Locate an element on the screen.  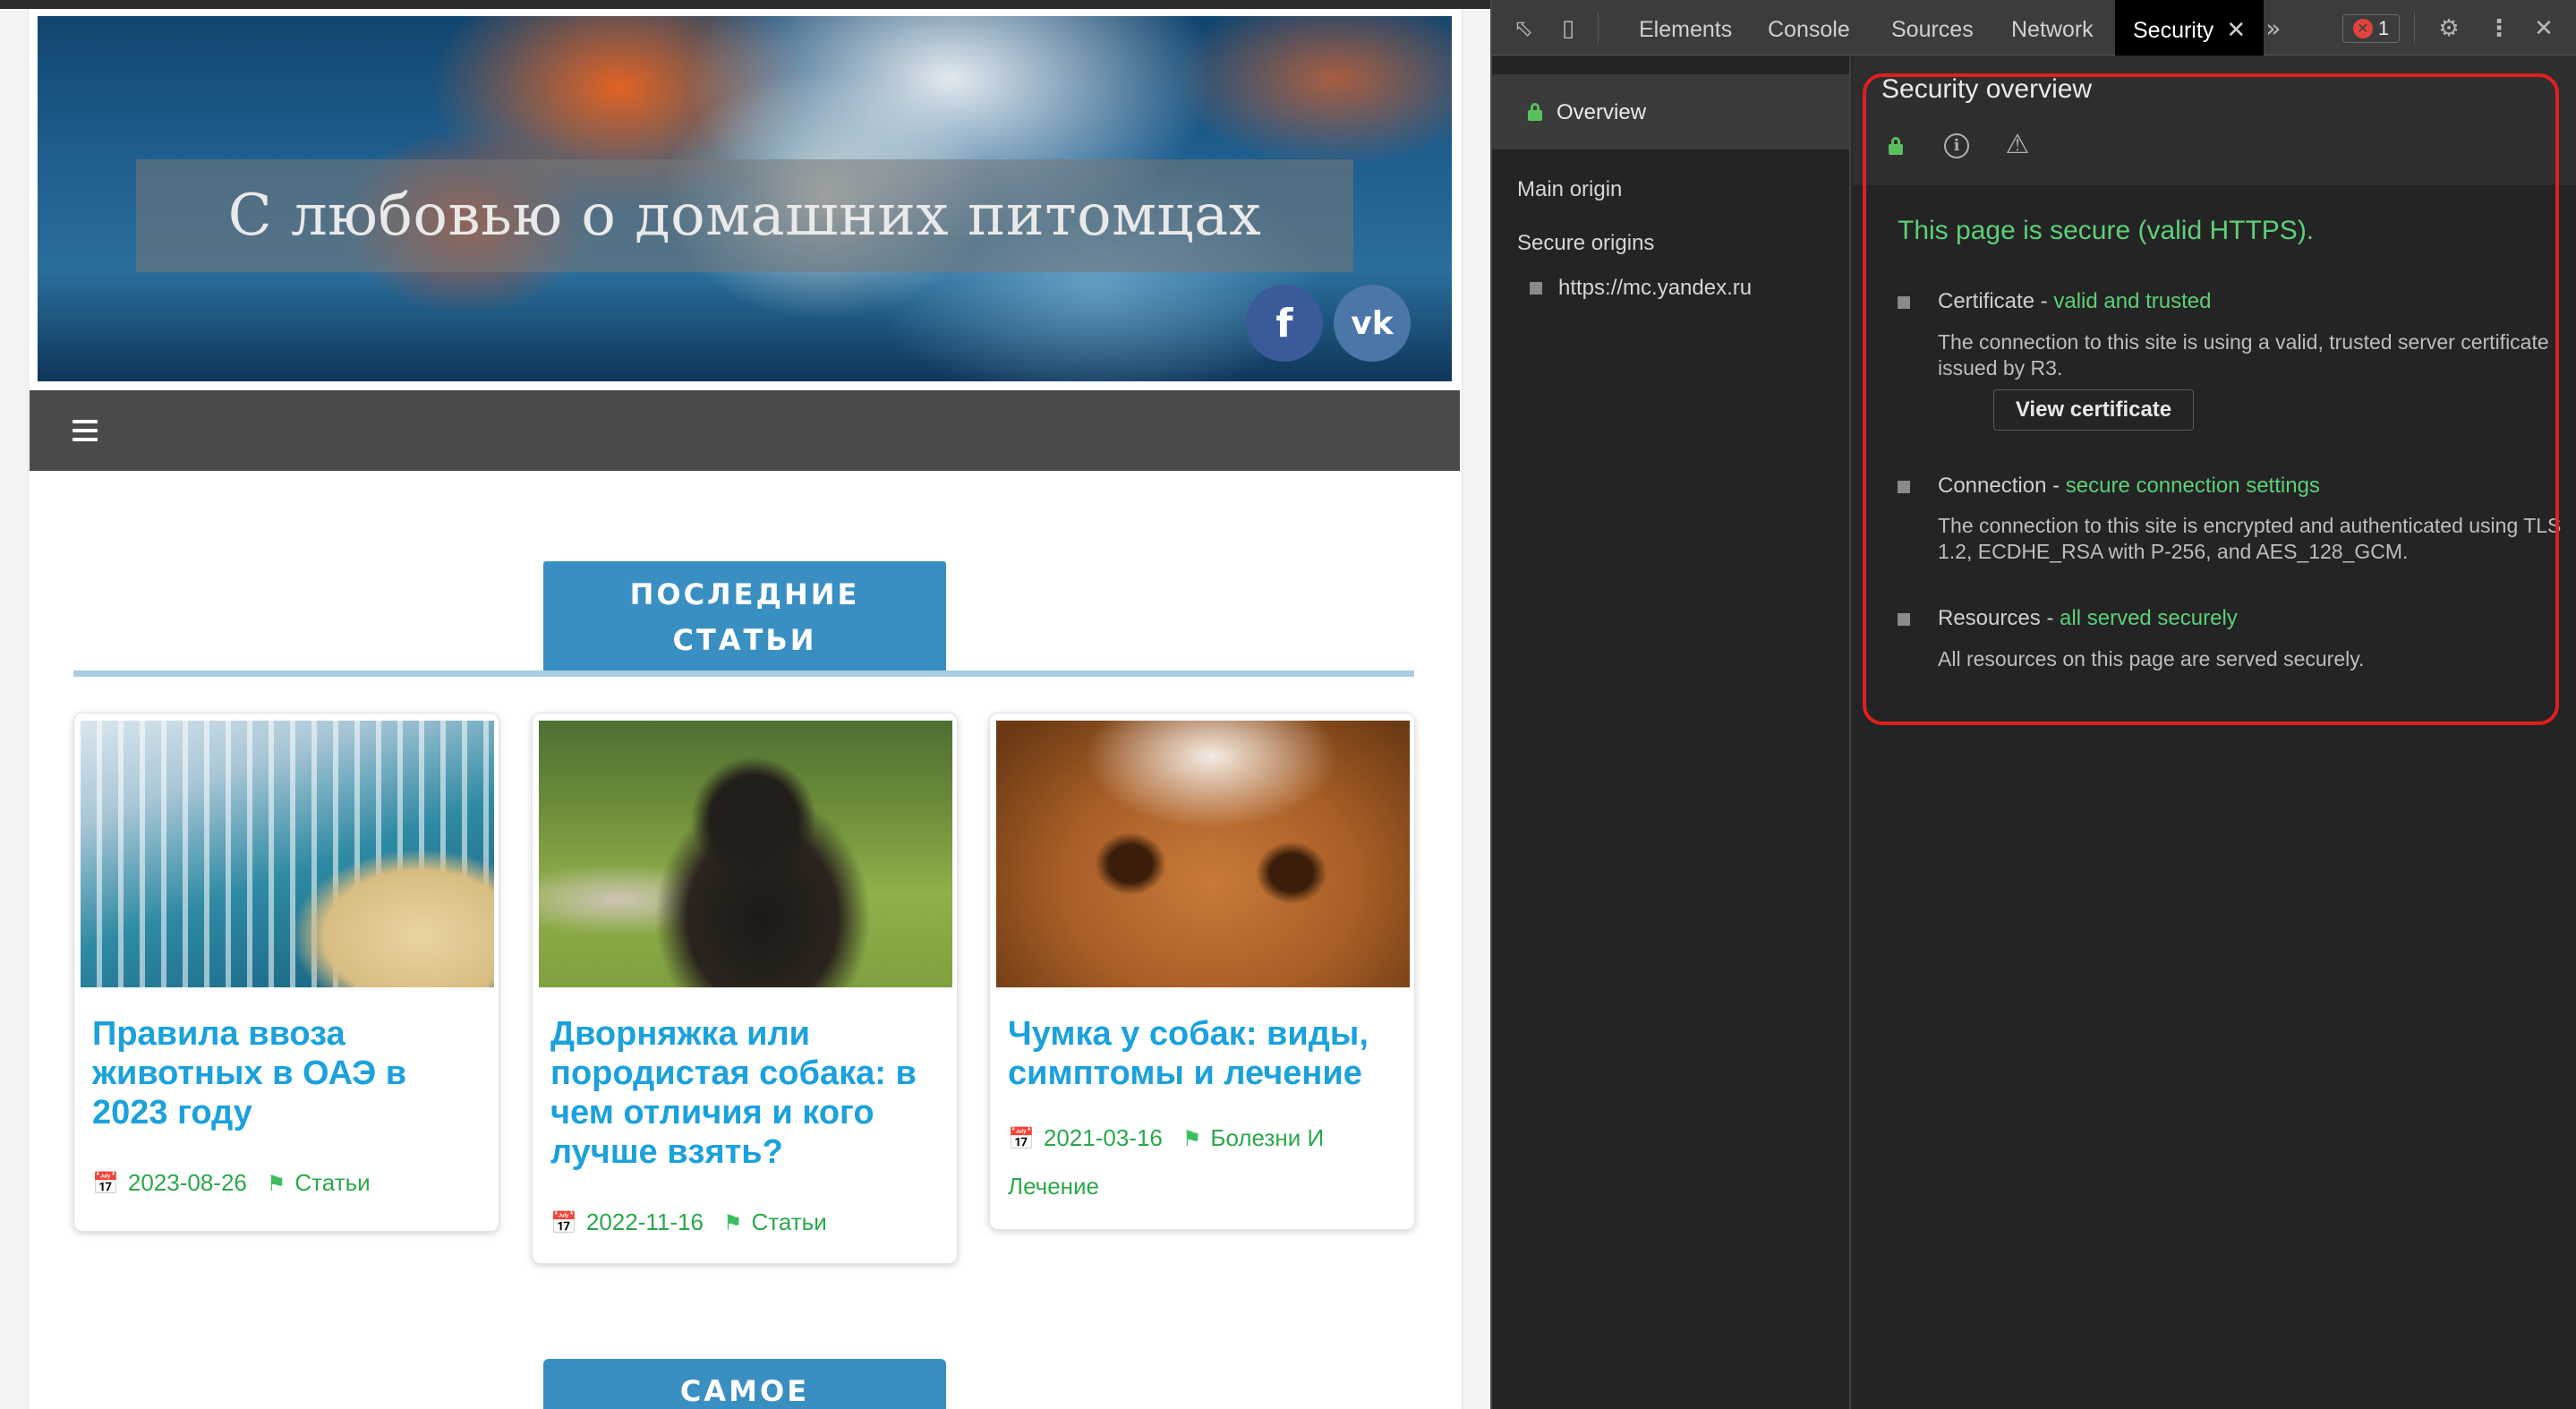
inspect-element-icon: ⬁ is located at coordinates (1523, 28).